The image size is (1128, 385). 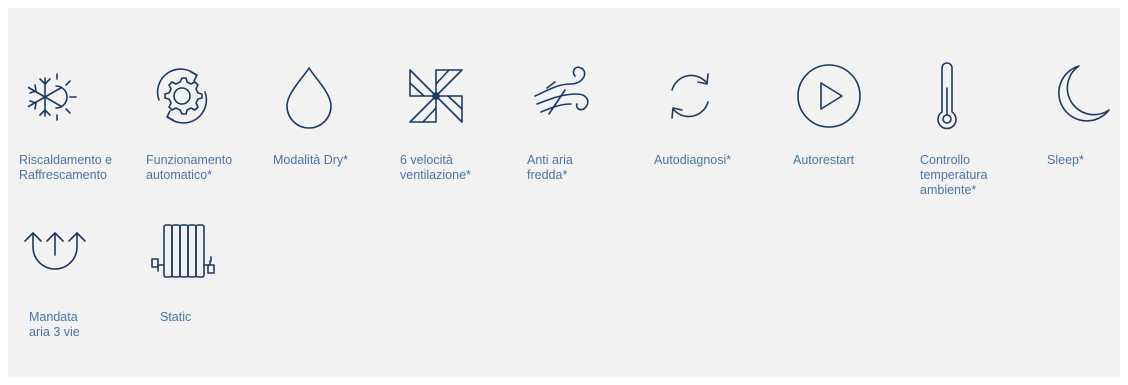 What do you see at coordinates (311, 160) in the screenshot?
I see `feature-label: Modalità Dry*` at bounding box center [311, 160].